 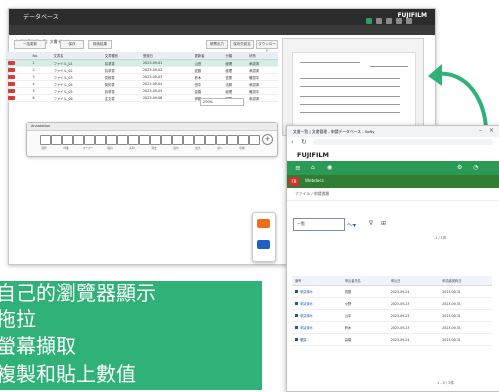 I want to click on record-count: 1 / 1件, so click(x=441, y=238).